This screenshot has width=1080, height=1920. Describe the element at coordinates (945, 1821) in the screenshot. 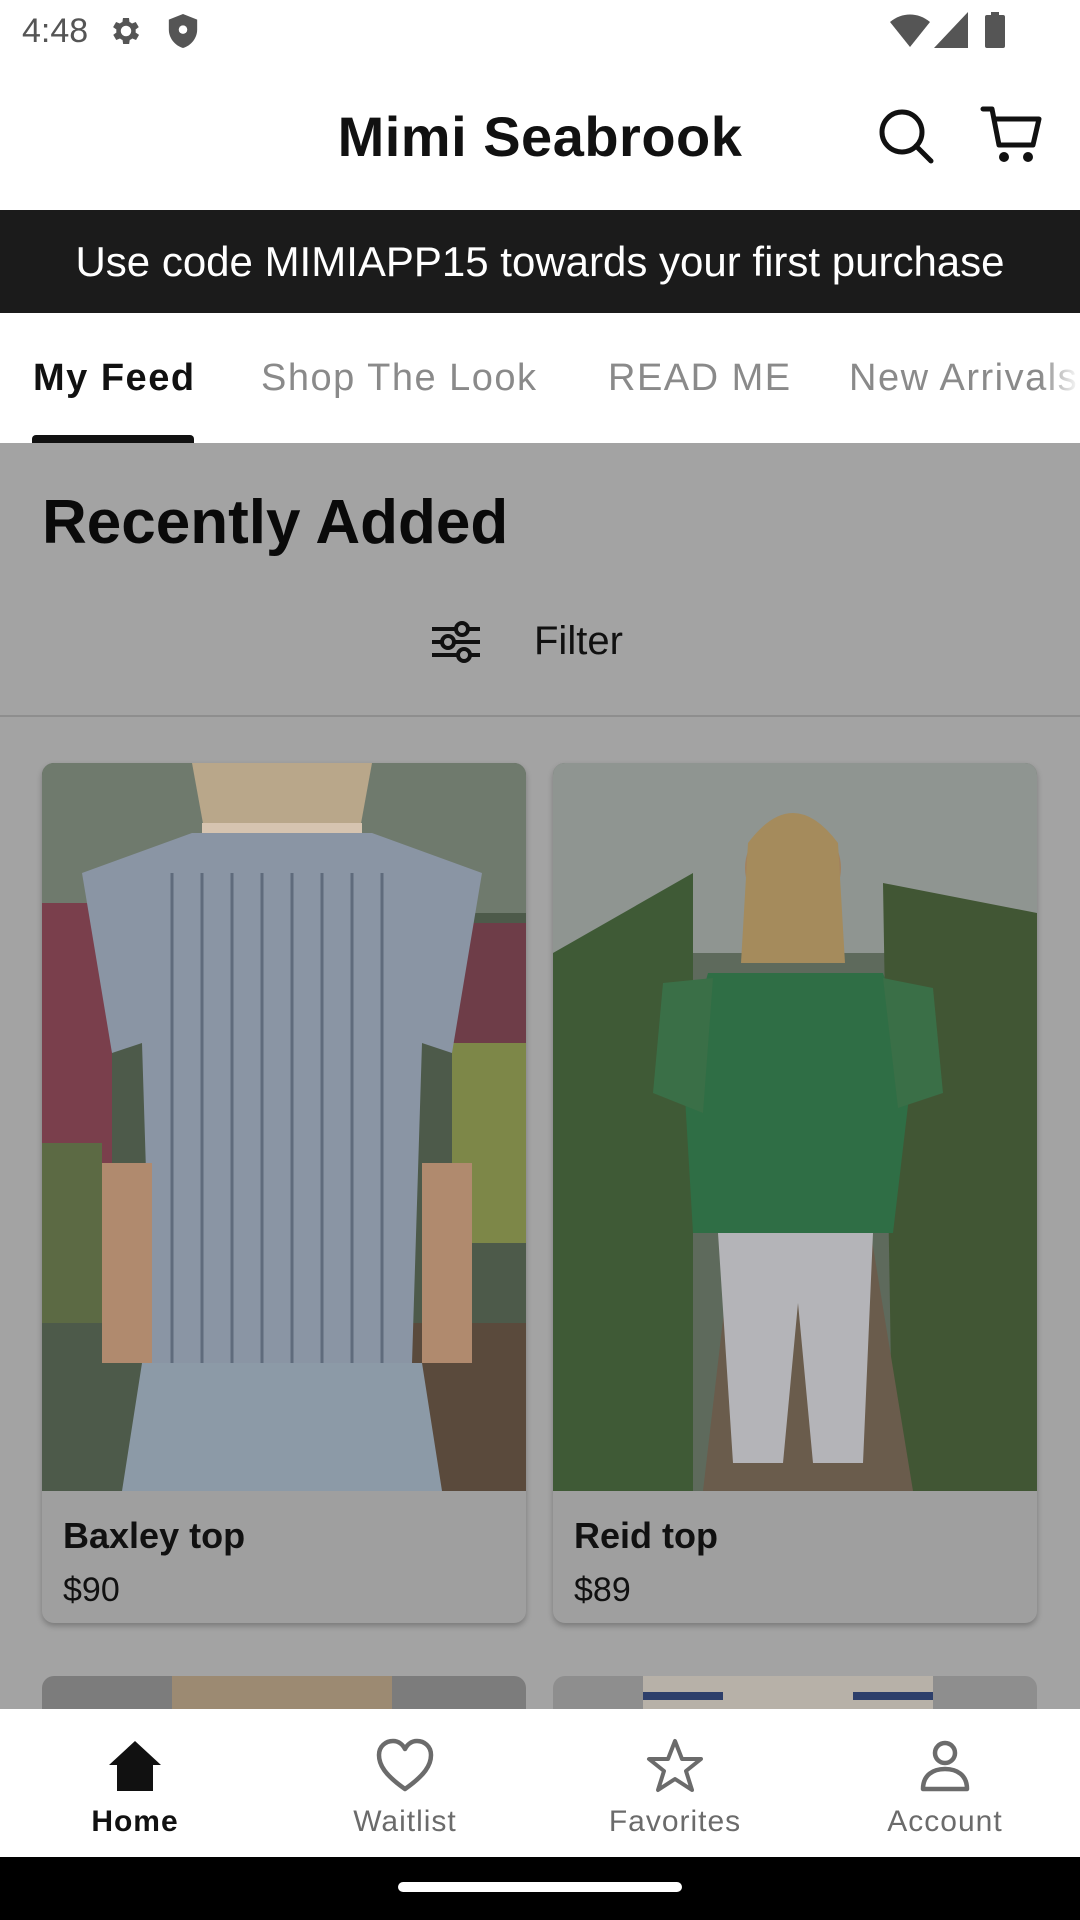

I see `nav-label: Account` at that location.